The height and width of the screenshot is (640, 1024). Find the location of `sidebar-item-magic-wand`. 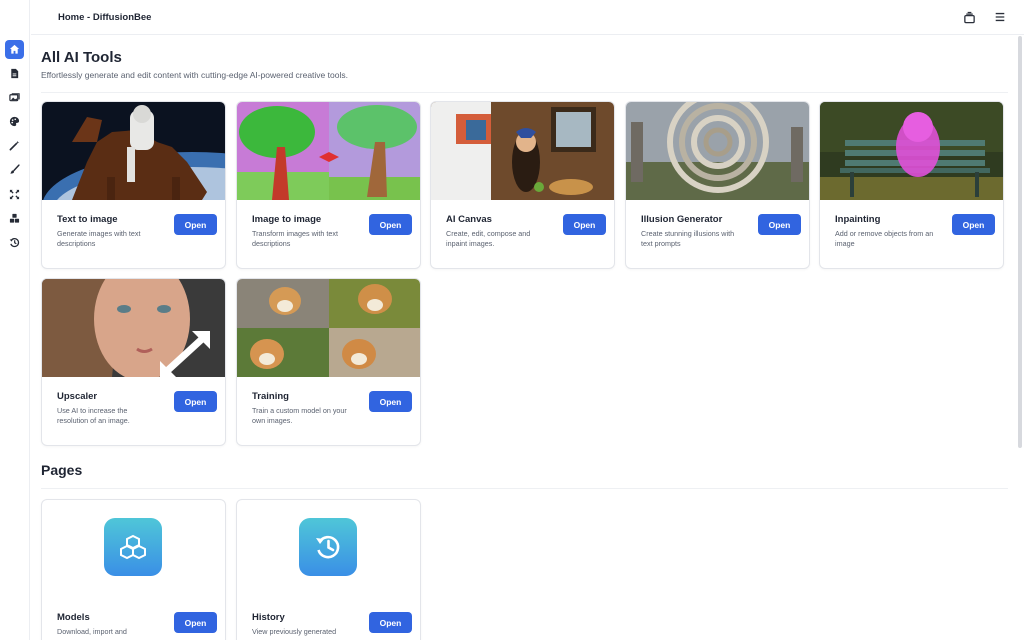

sidebar-item-magic-wand is located at coordinates (14, 145).